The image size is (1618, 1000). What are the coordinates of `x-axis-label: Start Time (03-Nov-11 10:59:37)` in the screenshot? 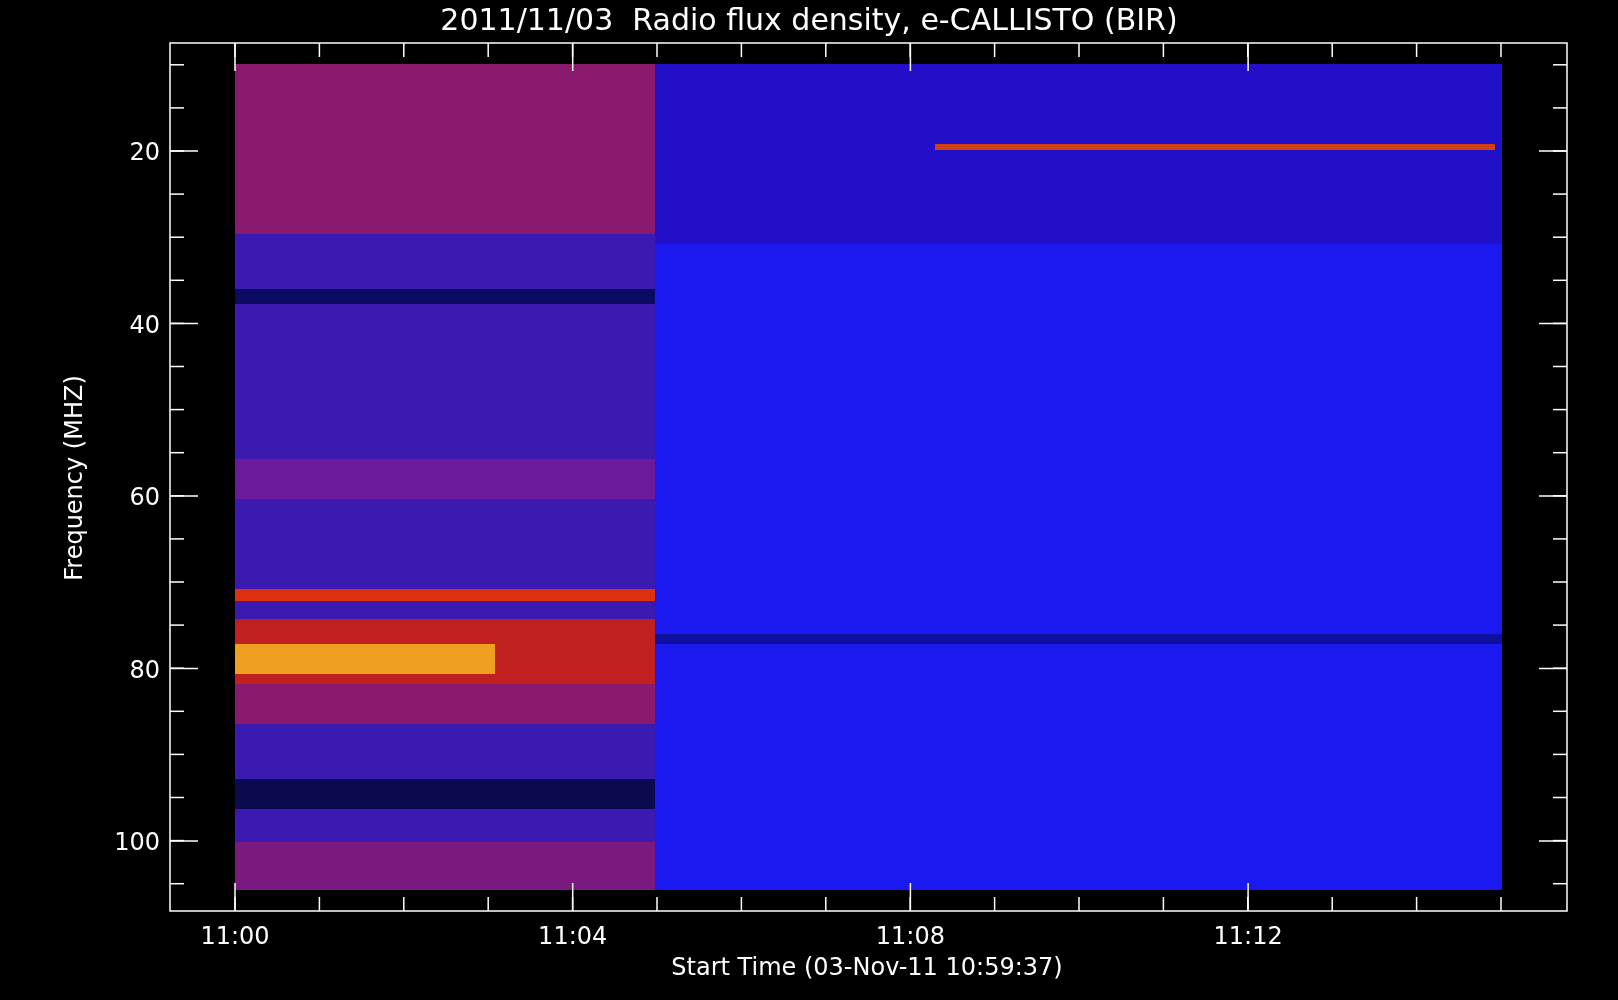 It's located at (867, 967).